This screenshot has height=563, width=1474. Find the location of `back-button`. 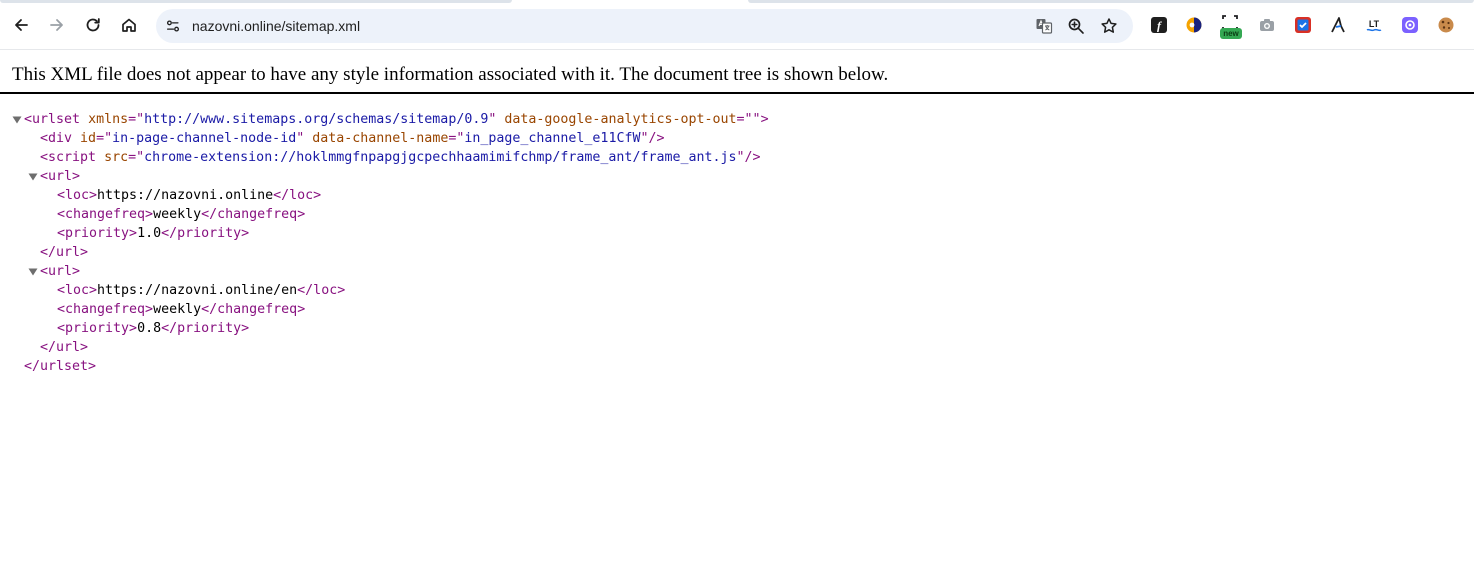

back-button is located at coordinates (21, 25).